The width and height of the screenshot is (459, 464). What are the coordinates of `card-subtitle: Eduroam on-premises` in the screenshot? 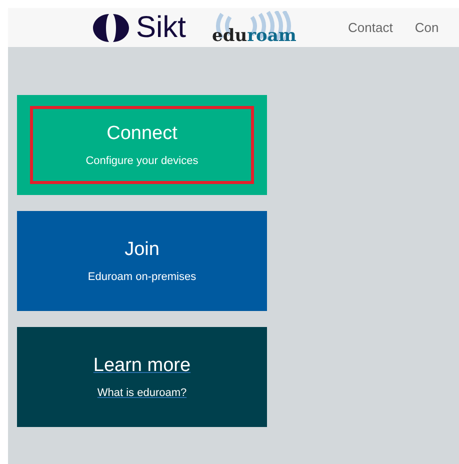 It's located at (142, 277).